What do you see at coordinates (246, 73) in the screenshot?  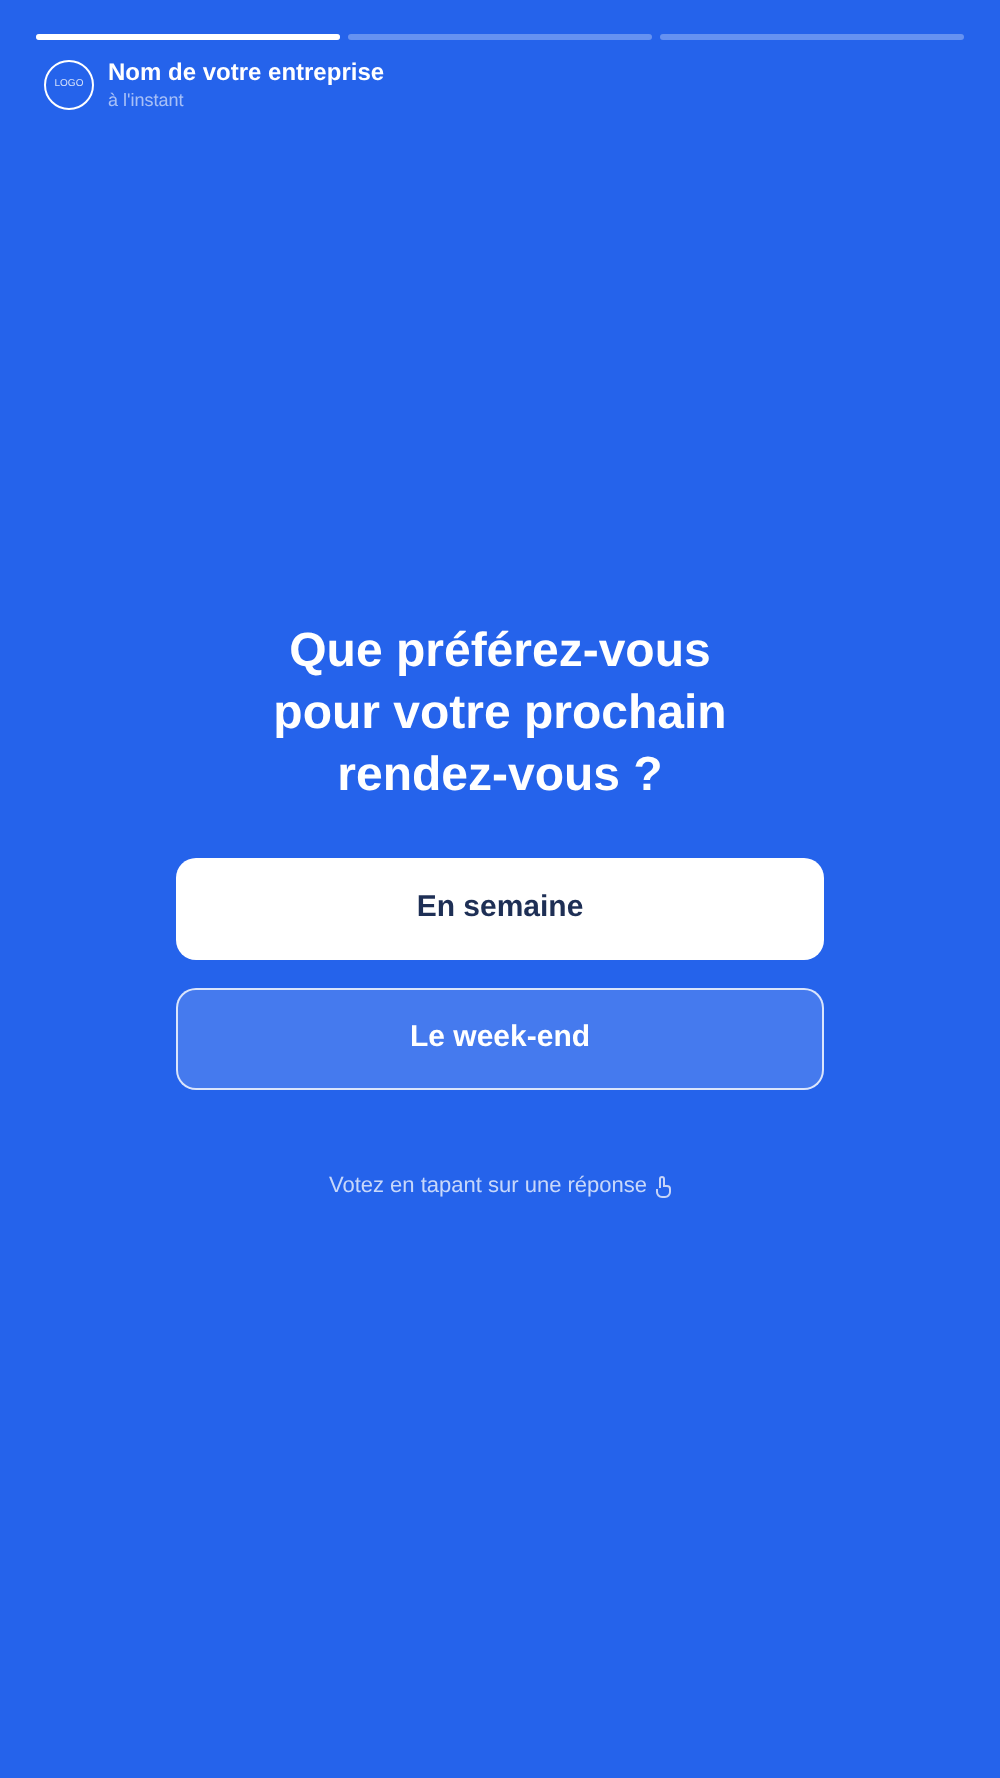 I see `company-name: Nom de votre entreprise` at bounding box center [246, 73].